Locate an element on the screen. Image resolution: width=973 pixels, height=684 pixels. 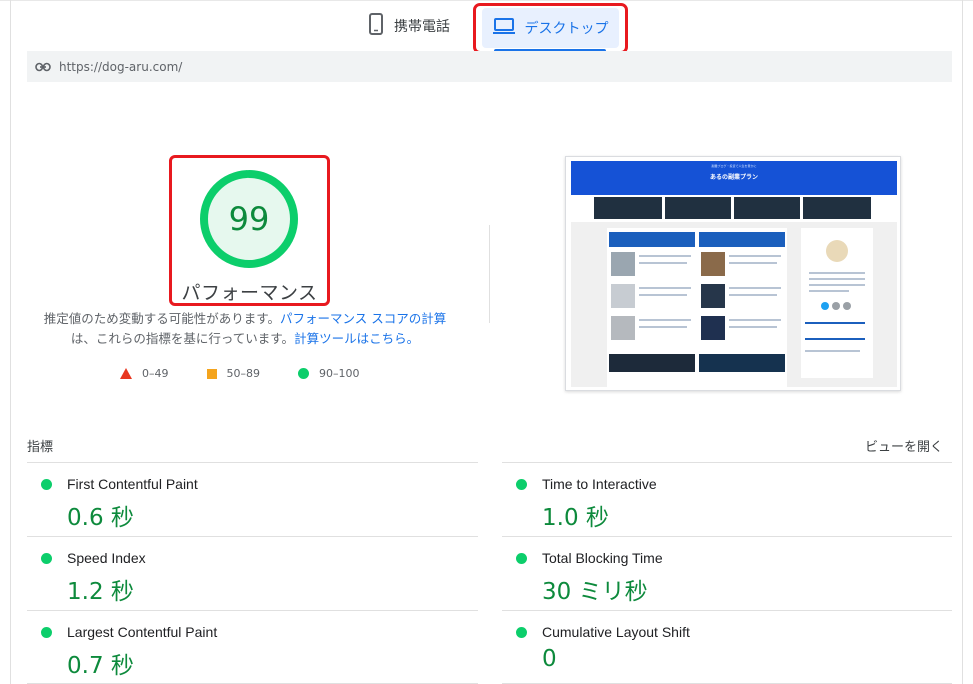
legend-average: 50–89 is located at coordinates (233, 373).